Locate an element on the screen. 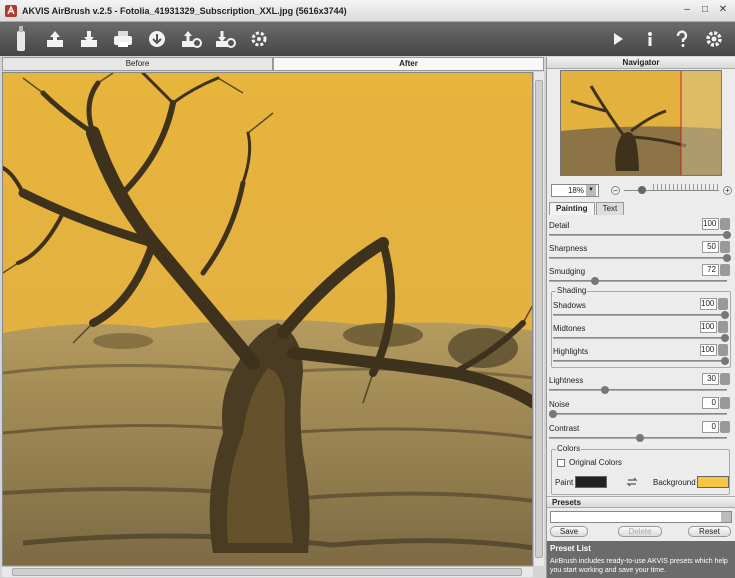  param-smudging: Smudging 72 is located at coordinates (640, 276).